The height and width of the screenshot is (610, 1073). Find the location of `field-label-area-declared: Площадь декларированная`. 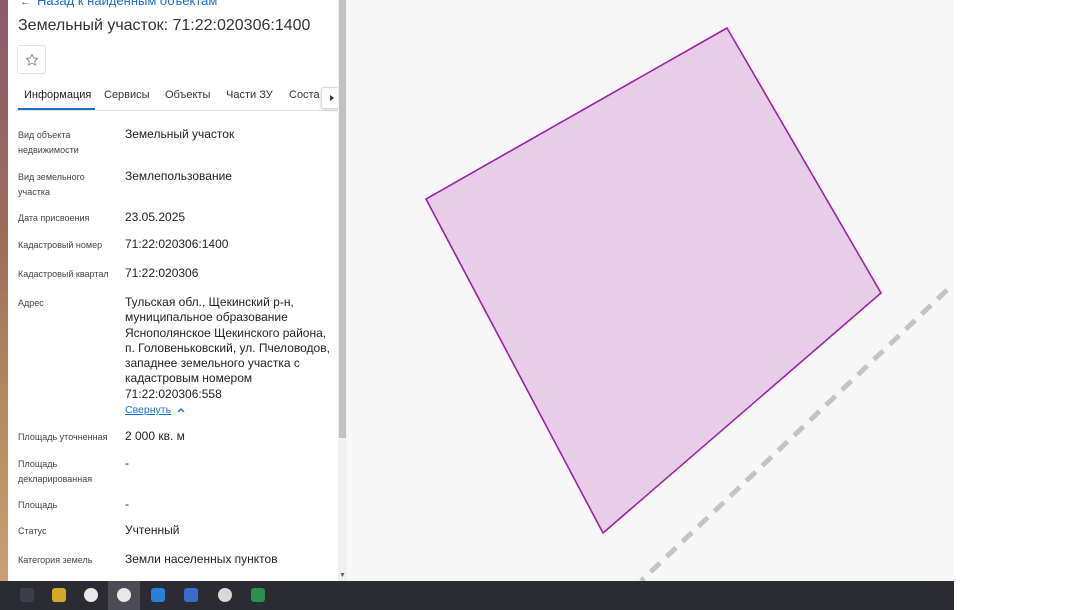

field-label-area-declared: Площадь декларированная is located at coordinates (55, 471).